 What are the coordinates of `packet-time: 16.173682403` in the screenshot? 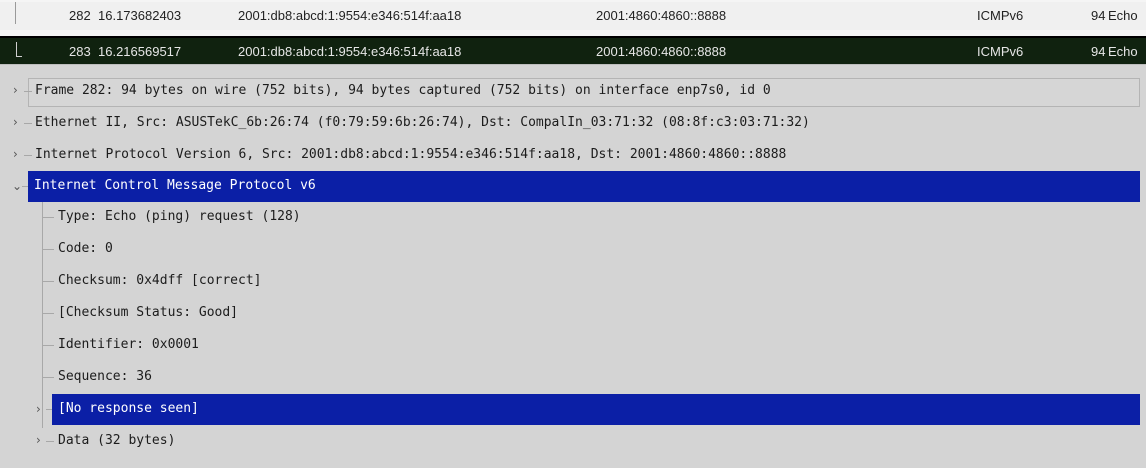 It's located at (140, 15).